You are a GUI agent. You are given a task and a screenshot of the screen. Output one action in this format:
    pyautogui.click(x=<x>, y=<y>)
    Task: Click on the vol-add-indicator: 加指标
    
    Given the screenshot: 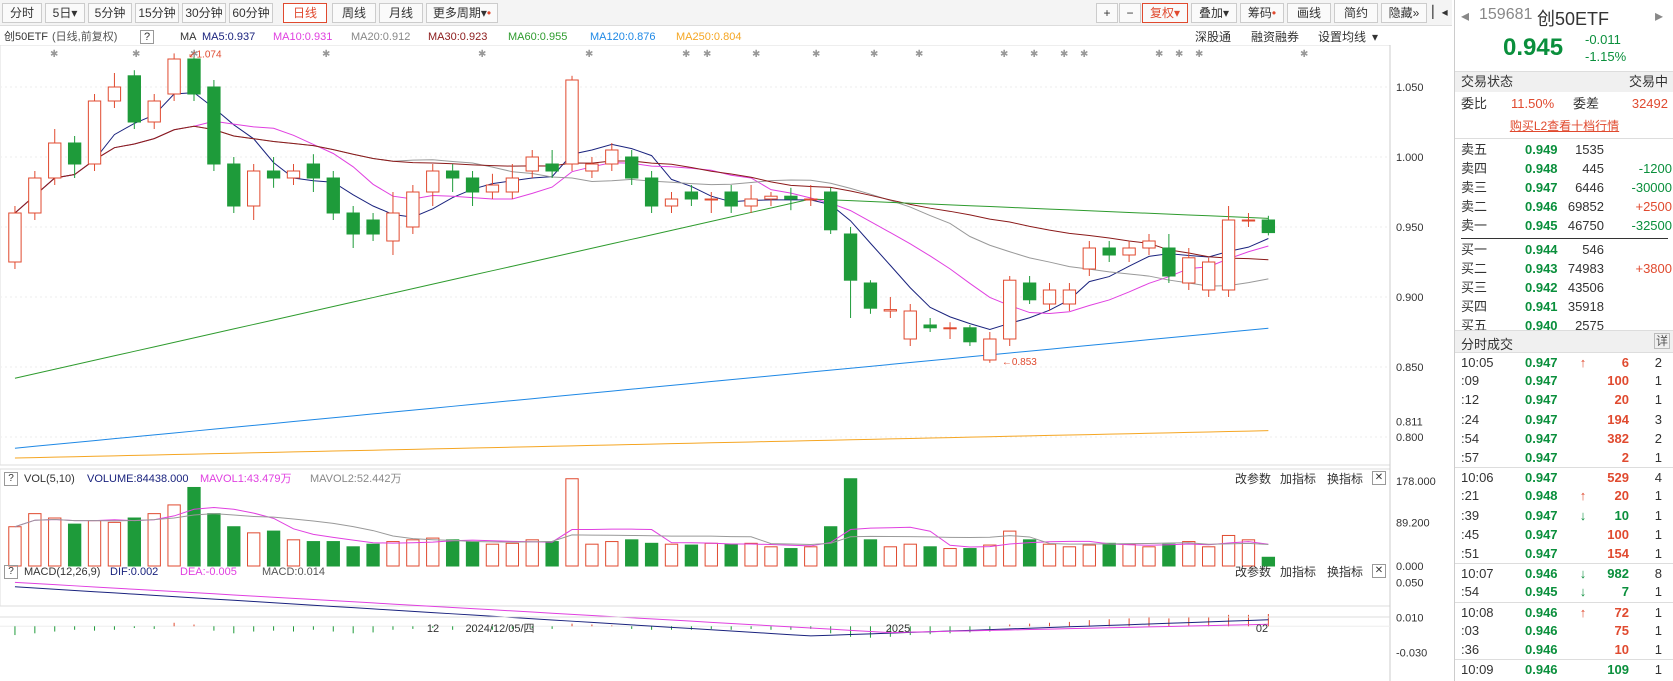 What is the action you would take?
    pyautogui.click(x=1298, y=479)
    